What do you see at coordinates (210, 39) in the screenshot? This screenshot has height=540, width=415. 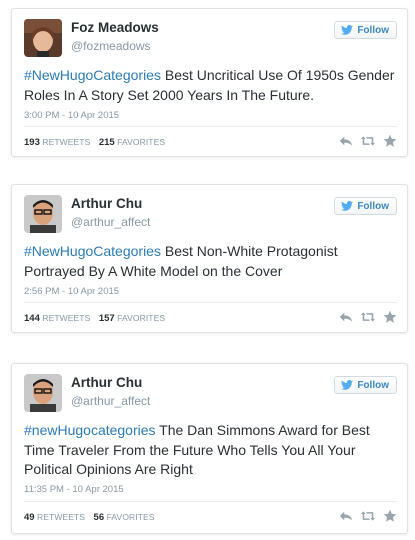 I see `tweet-header: Foz Meadows @fozmeadows Follow` at bounding box center [210, 39].